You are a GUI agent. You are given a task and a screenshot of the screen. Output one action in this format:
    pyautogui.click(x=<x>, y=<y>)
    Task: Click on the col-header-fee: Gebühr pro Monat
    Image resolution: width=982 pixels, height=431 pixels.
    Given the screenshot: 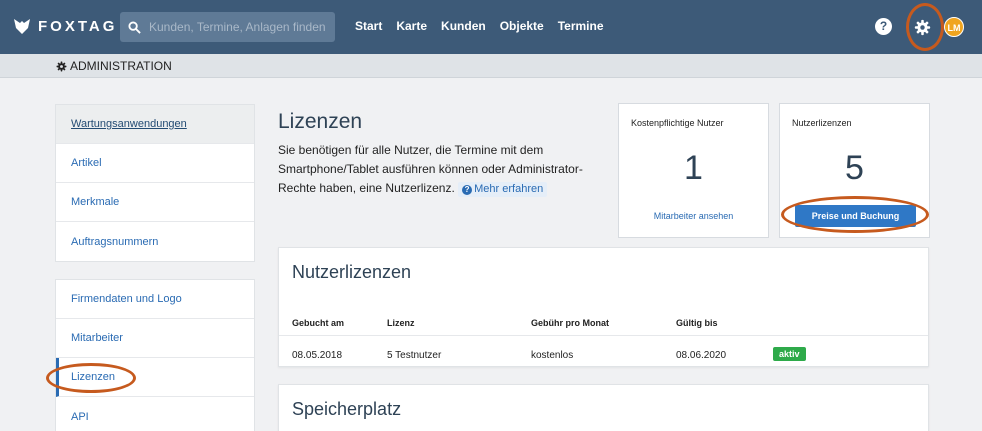 What is the action you would take?
    pyautogui.click(x=570, y=323)
    